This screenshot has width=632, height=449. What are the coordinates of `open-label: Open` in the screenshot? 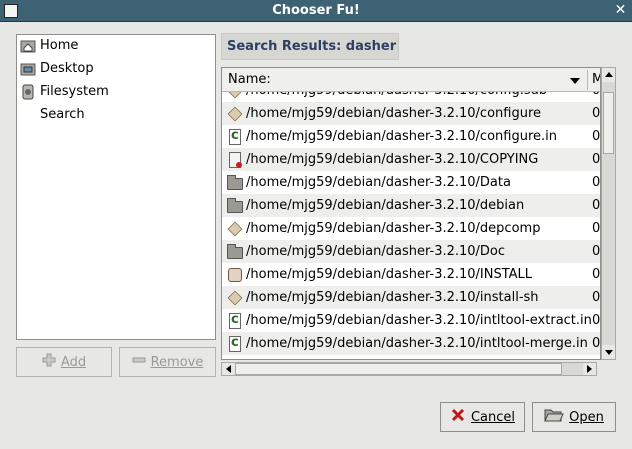 It's located at (586, 417).